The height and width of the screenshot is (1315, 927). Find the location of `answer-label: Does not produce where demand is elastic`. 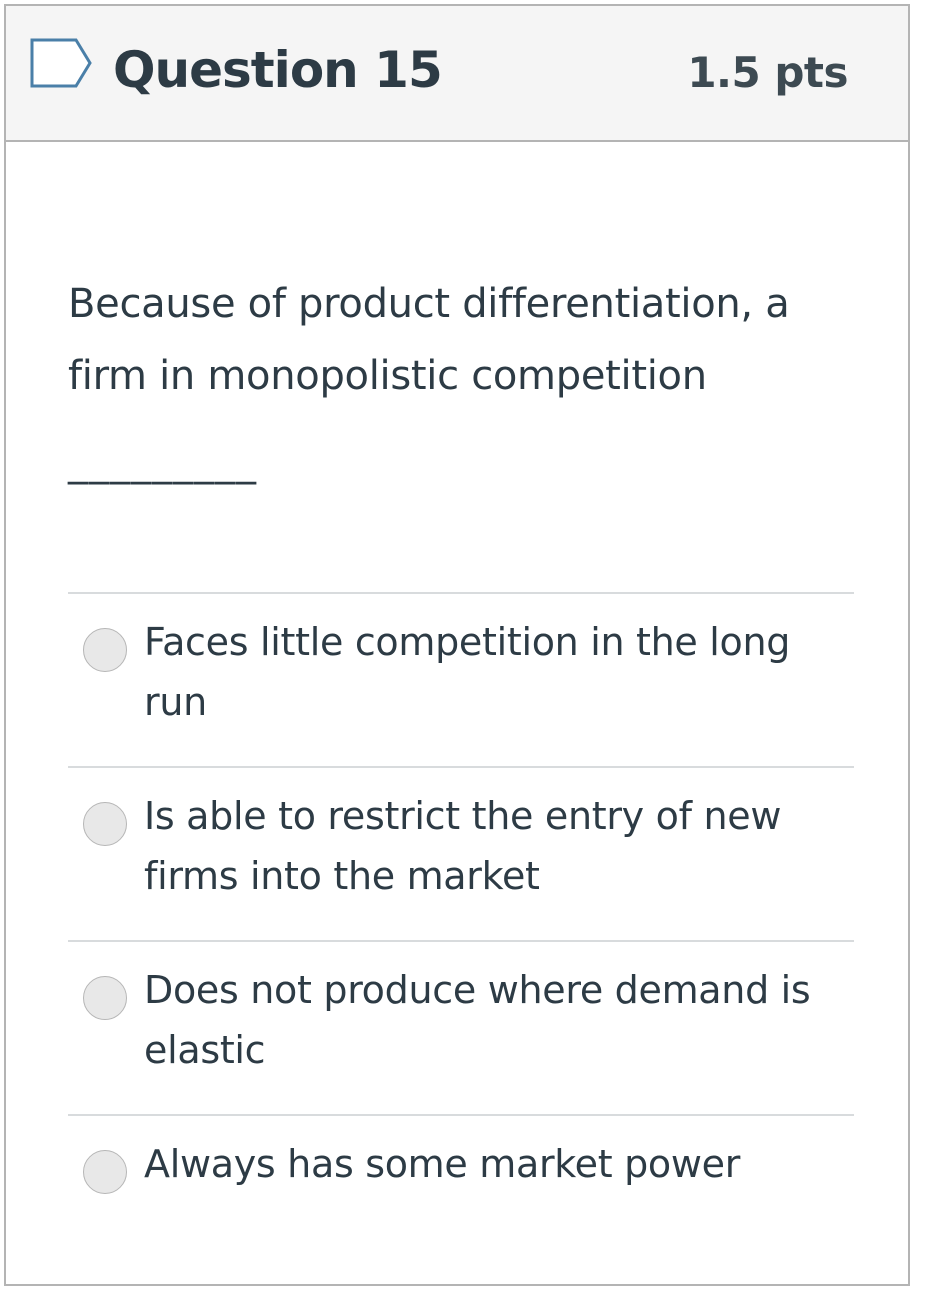

answer-label: Does not produce where demand is elastic is located at coordinates (489, 1020).